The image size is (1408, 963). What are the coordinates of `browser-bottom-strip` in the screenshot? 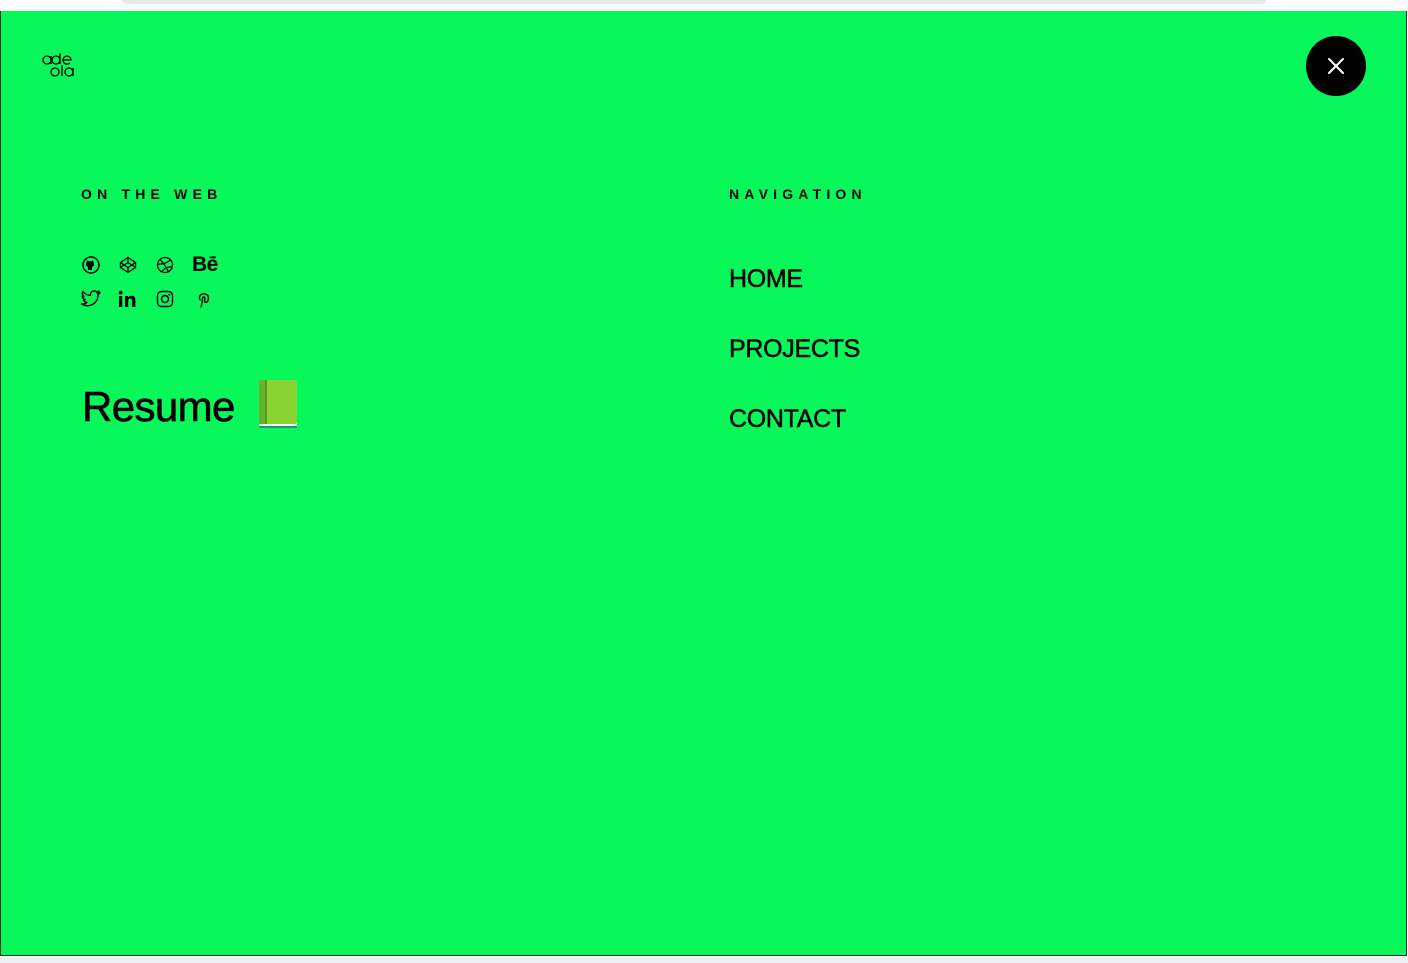 It's located at (704, 960).